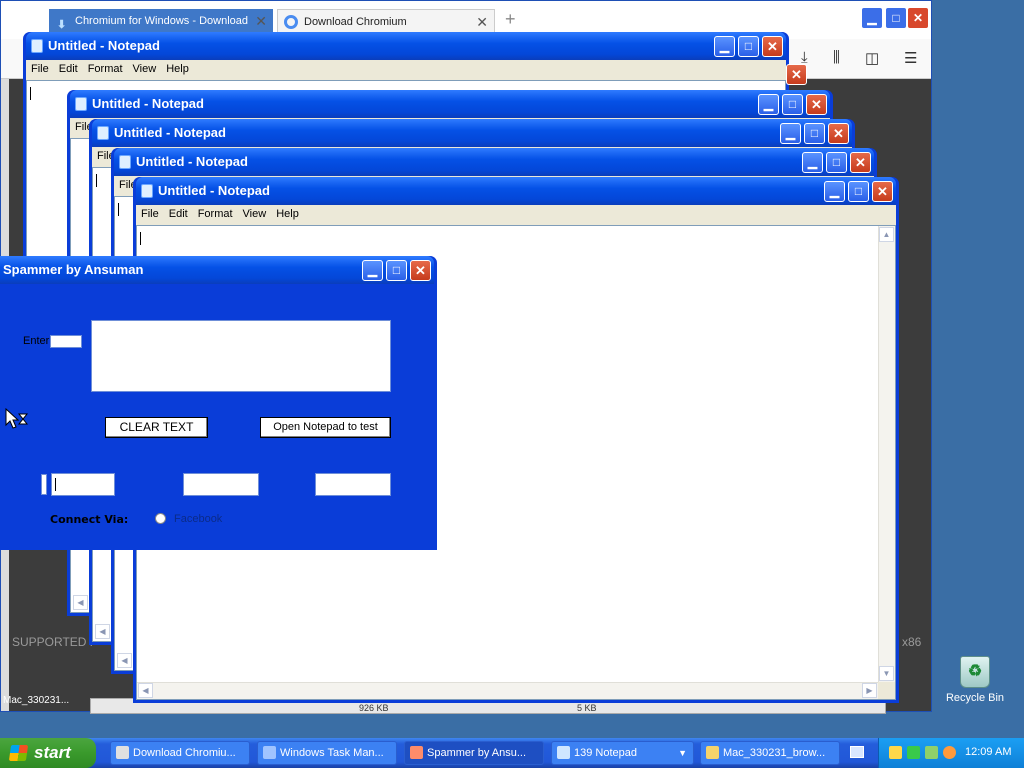  I want to click on browser-maximize-button: □, so click(896, 18).